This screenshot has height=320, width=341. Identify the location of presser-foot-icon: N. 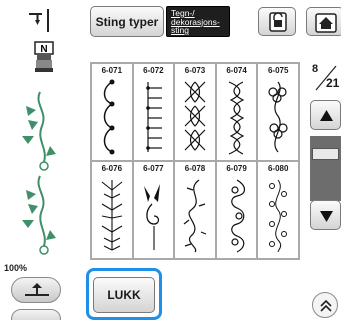
(44, 57).